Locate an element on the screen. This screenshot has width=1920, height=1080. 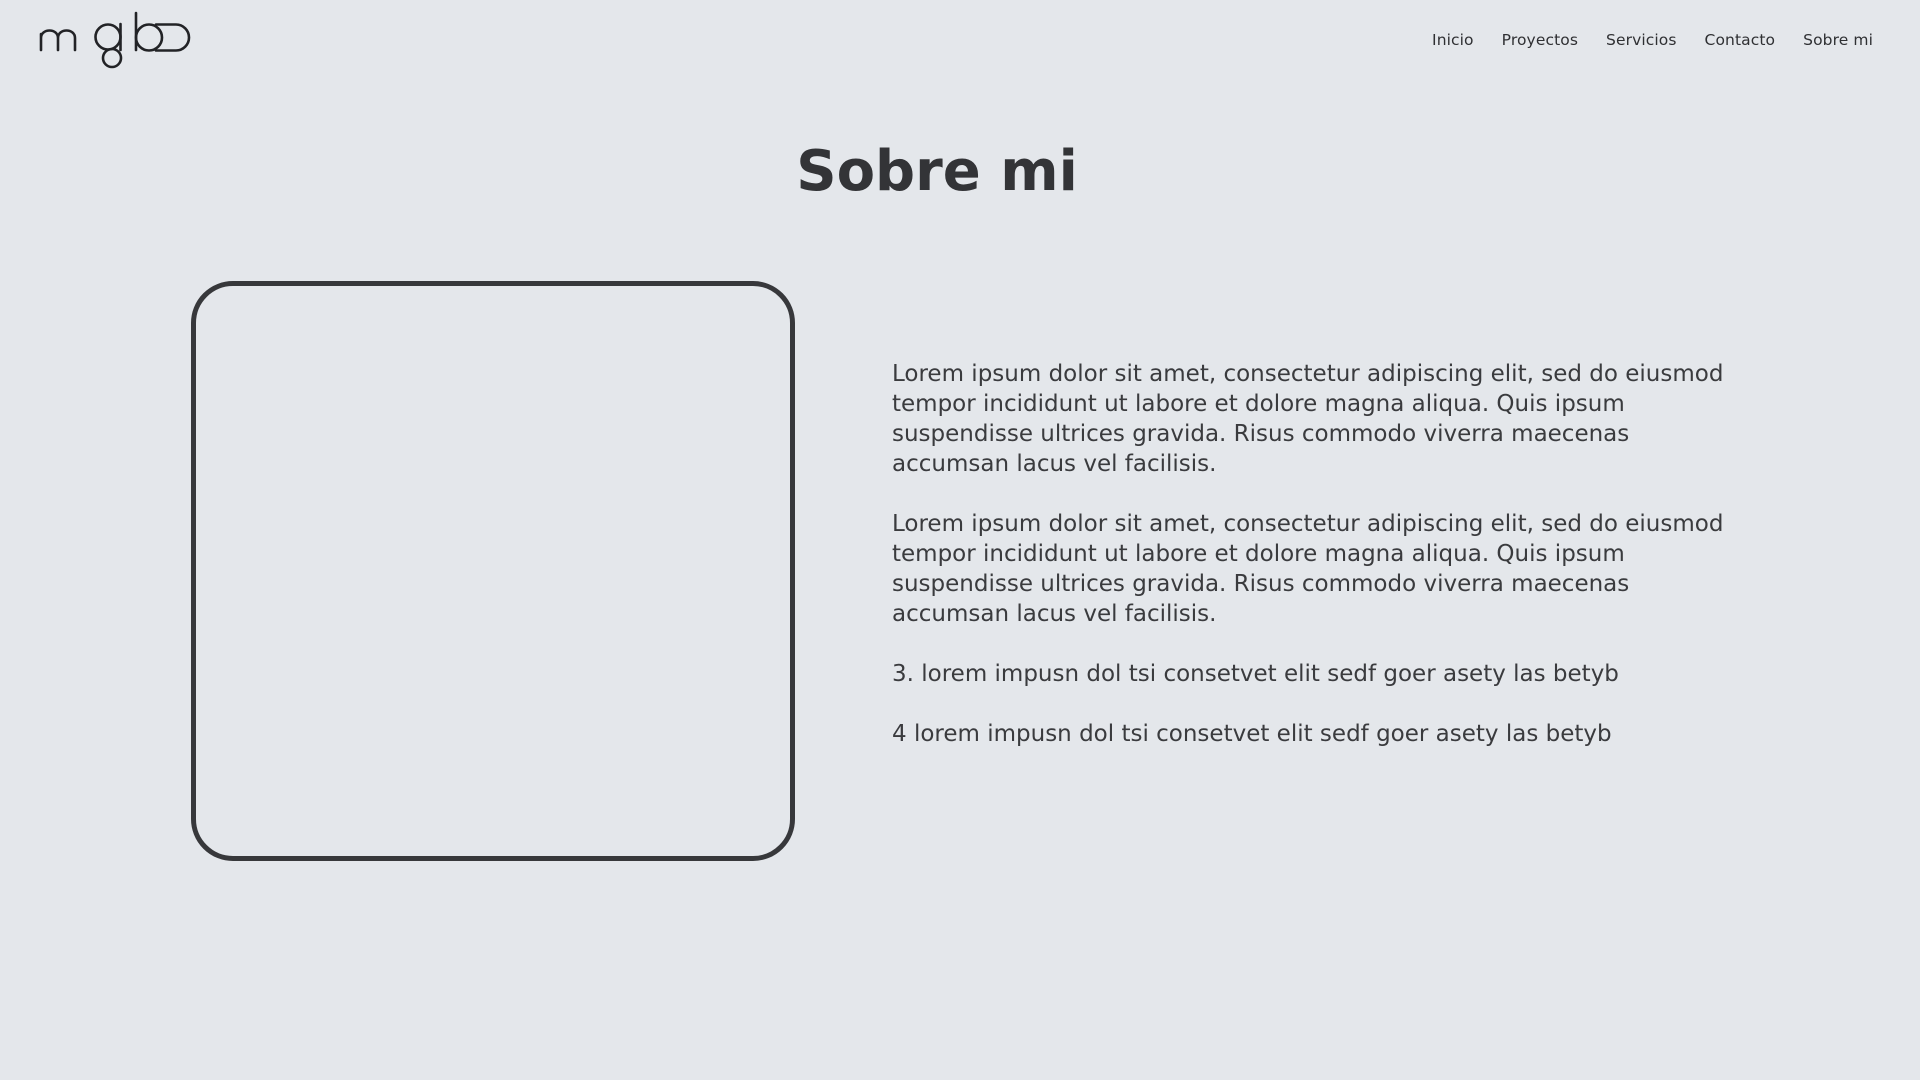
nav-item-proyectos: Proyectos is located at coordinates (1540, 40).